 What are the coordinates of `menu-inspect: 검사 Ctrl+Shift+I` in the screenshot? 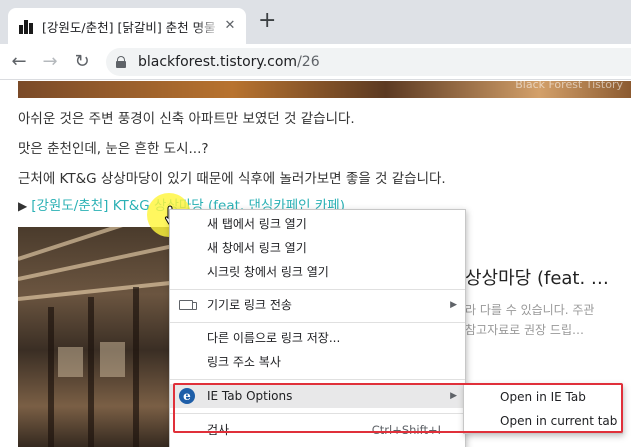 It's located at (317, 430).